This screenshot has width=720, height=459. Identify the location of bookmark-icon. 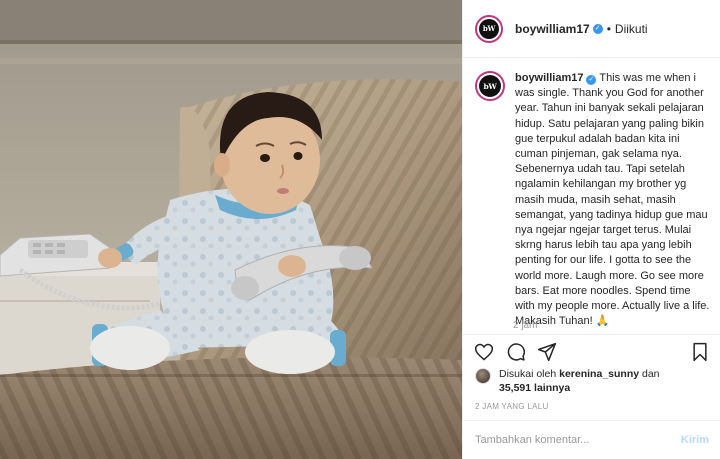
(700, 352).